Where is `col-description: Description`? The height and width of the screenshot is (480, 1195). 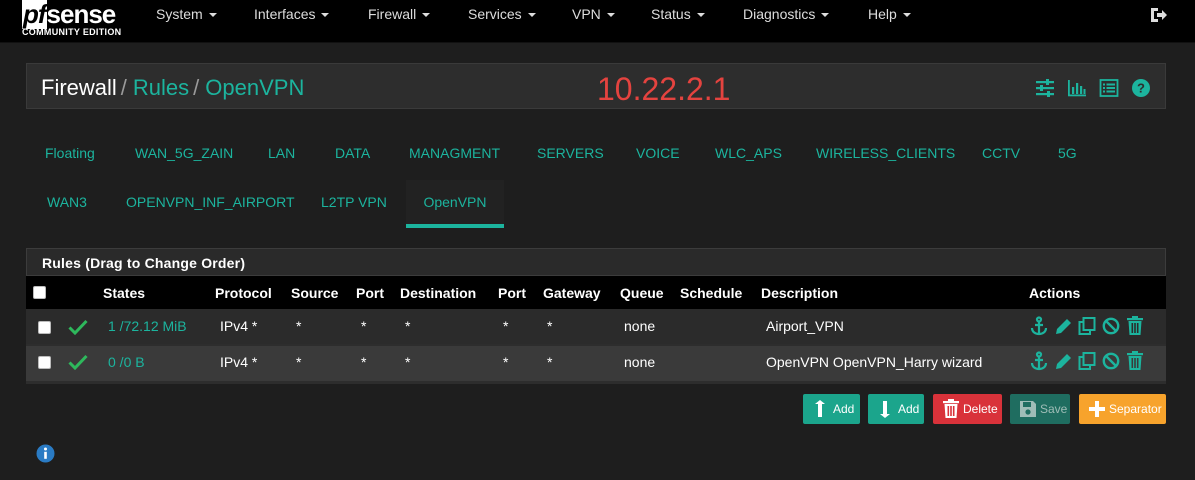
col-description: Description is located at coordinates (800, 293).